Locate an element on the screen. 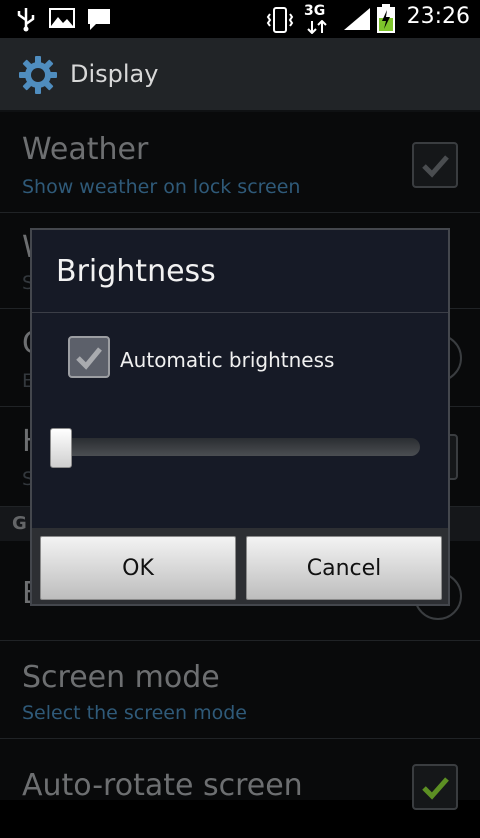 This screenshot has width=480, height=838. weather-subtitle: Show weather on lock screen is located at coordinates (161, 187).